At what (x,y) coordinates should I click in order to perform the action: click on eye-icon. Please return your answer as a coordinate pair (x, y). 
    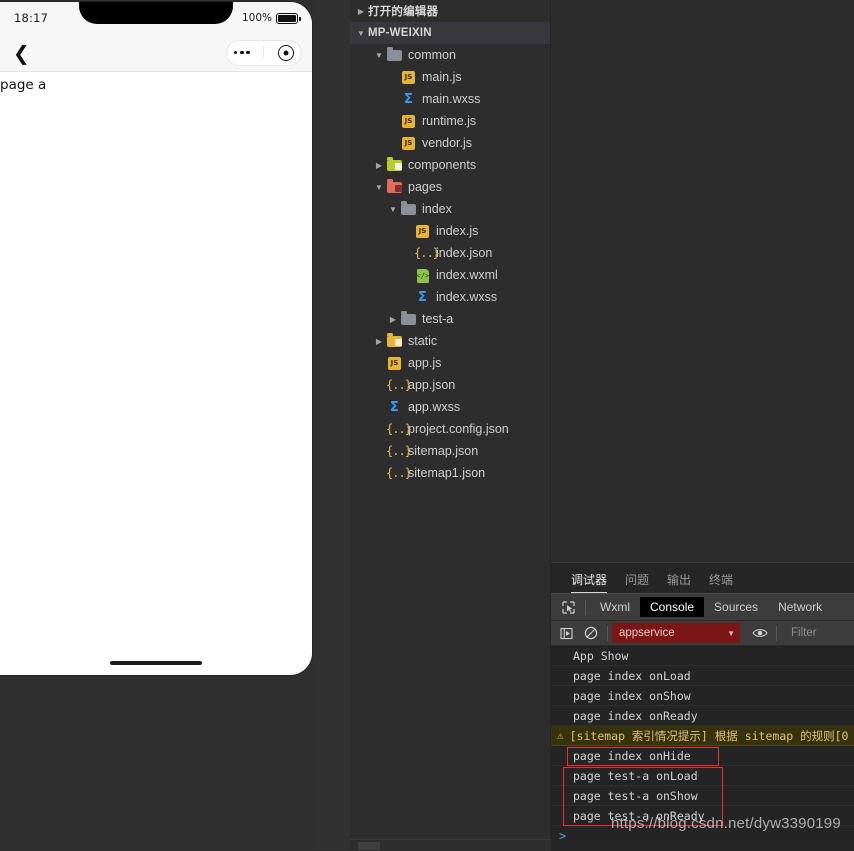
    Looking at the image, I should click on (760, 633).